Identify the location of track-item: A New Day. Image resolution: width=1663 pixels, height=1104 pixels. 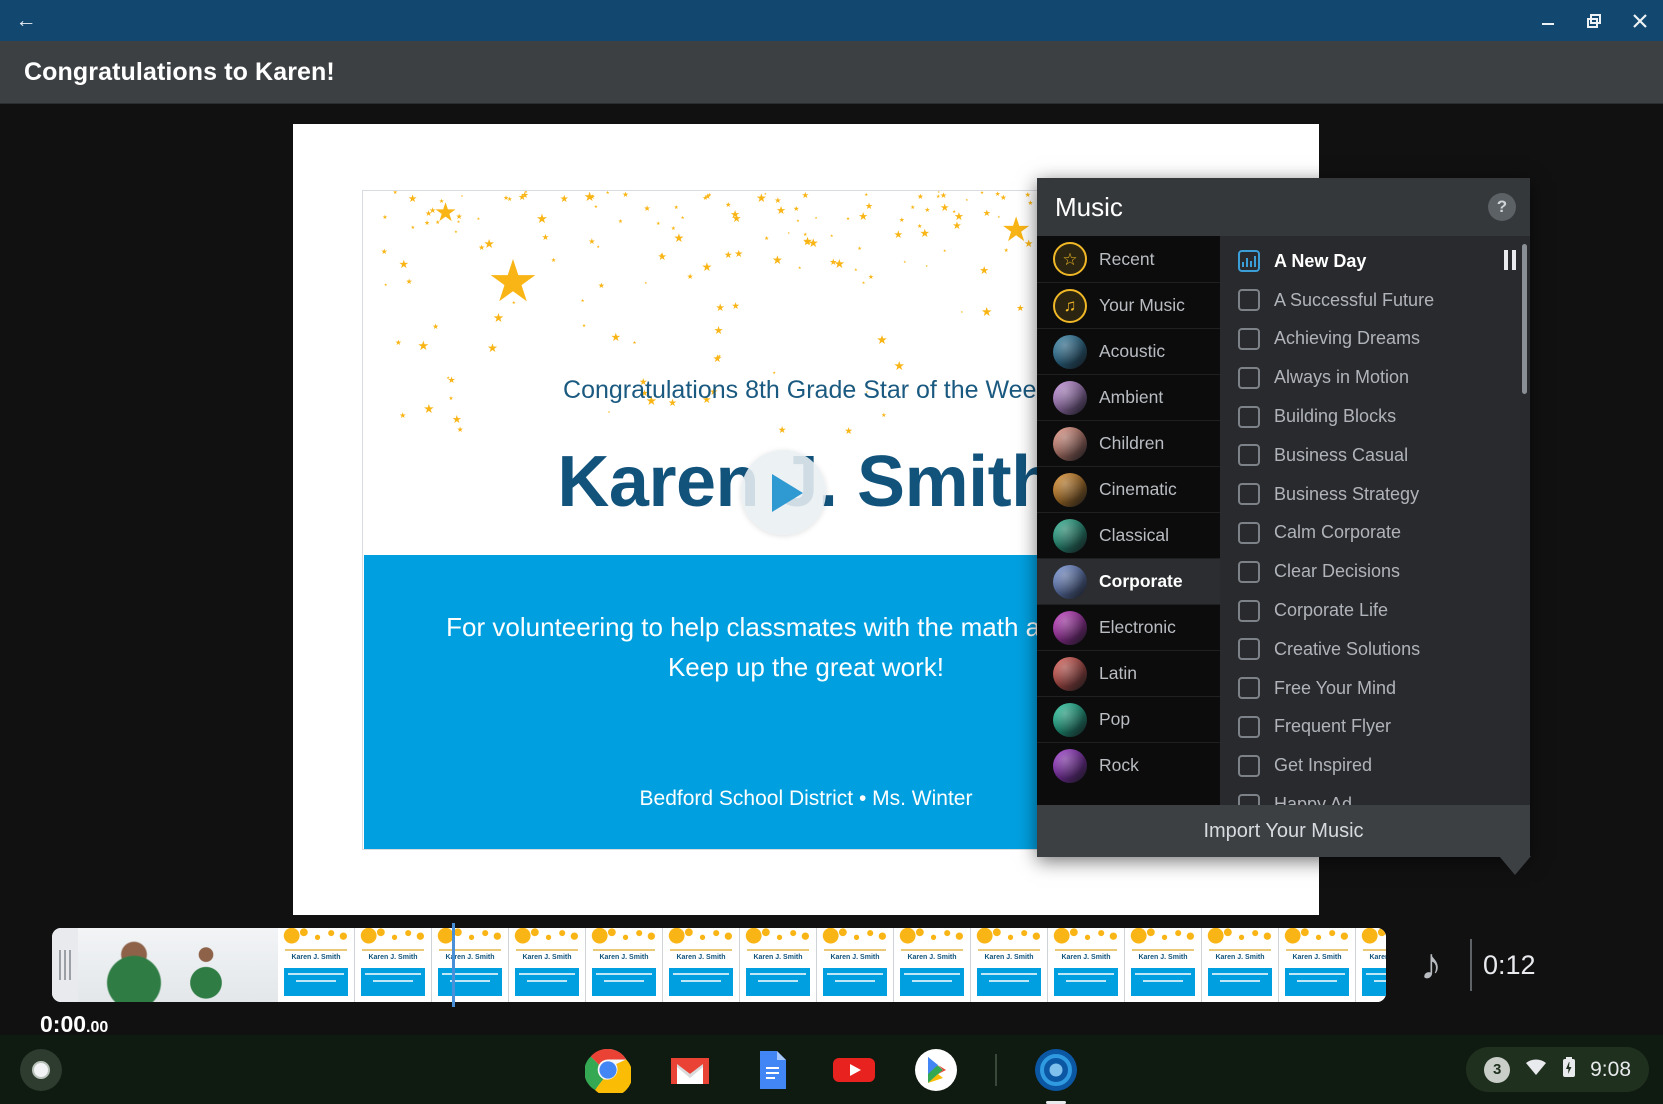
(1375, 261).